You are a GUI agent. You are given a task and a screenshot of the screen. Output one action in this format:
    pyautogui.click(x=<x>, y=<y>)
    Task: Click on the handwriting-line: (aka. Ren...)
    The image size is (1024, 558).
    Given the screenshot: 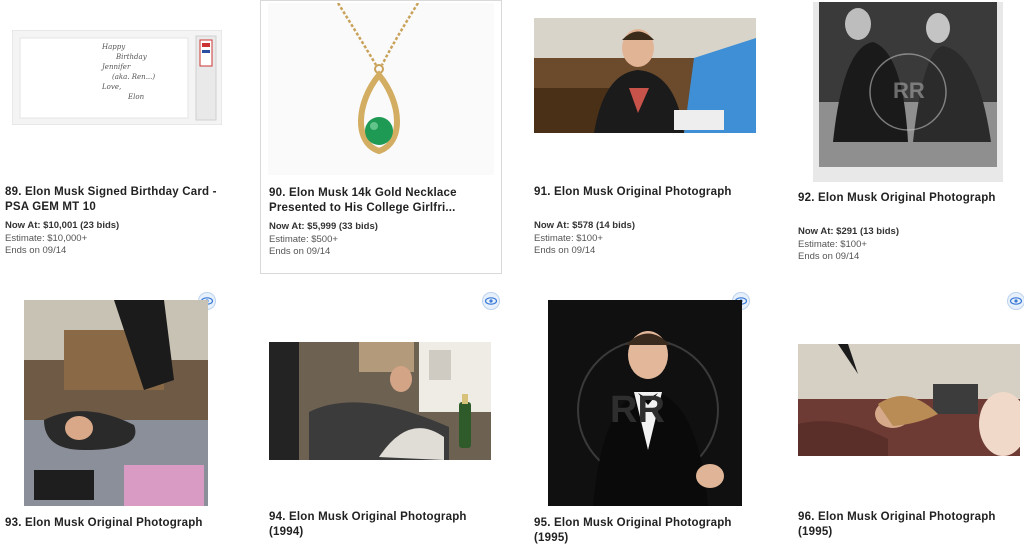 What is the action you would take?
    pyautogui.click(x=134, y=77)
    